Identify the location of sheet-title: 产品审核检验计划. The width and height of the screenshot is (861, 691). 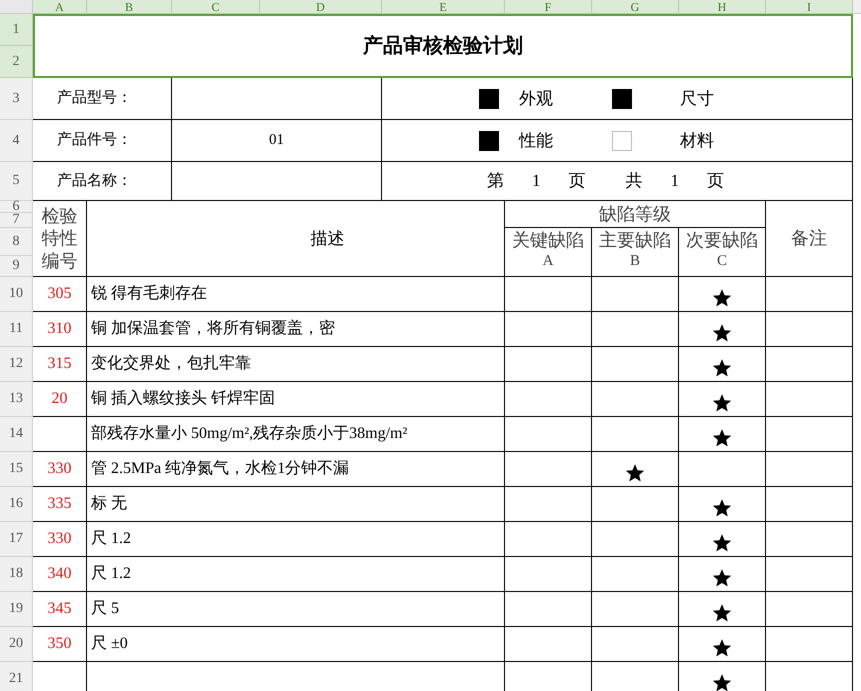
(443, 46).